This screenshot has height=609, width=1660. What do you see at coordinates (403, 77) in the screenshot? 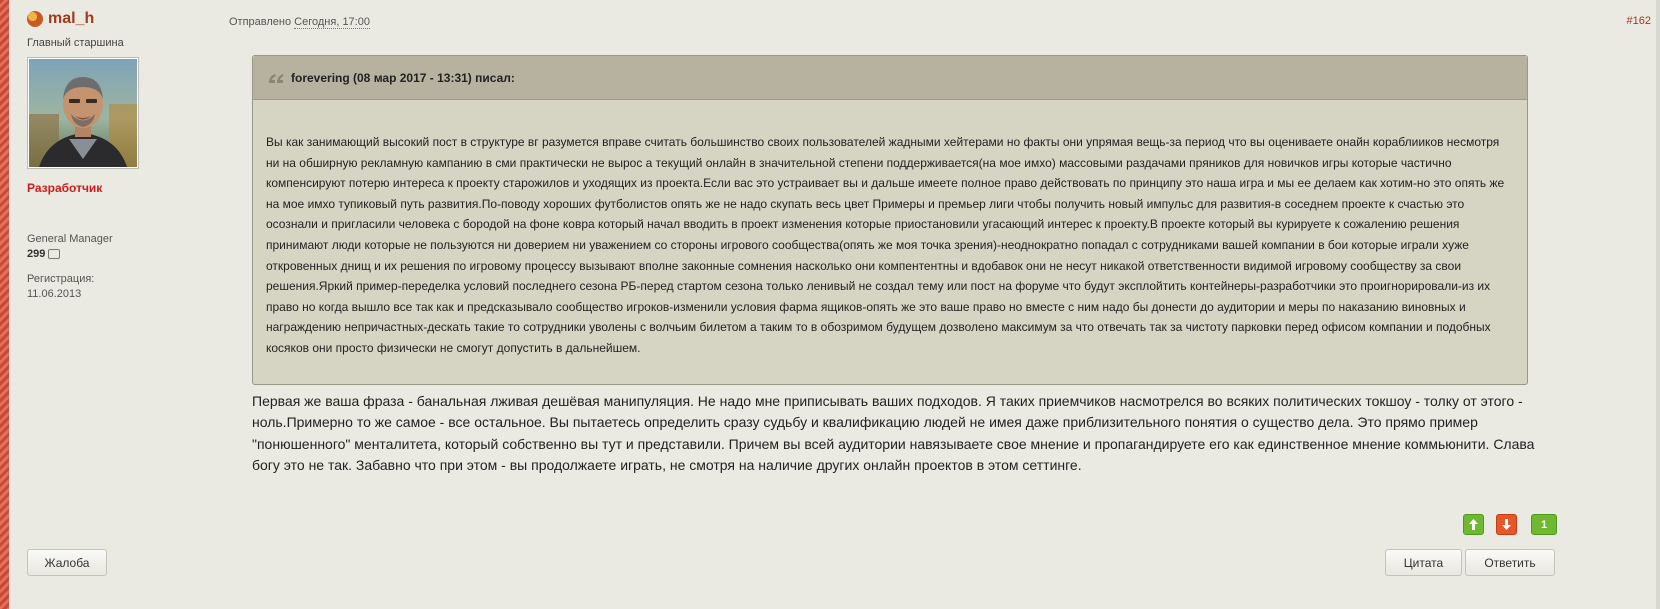
I see `quote-citation: forevering (08 мар 2017 - 13:31) писал:` at bounding box center [403, 77].